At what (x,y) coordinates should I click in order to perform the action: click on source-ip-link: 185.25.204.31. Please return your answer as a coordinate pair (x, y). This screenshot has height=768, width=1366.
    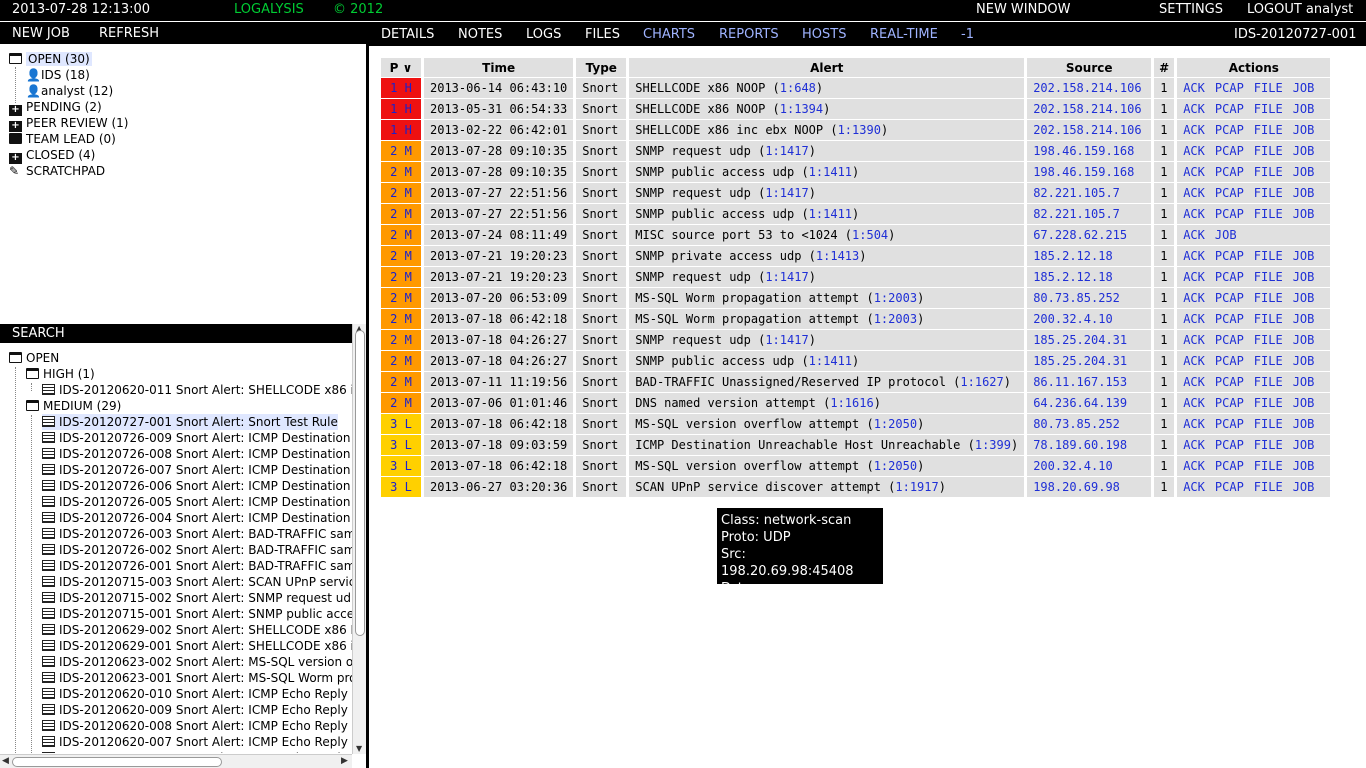
    Looking at the image, I should click on (1080, 340).